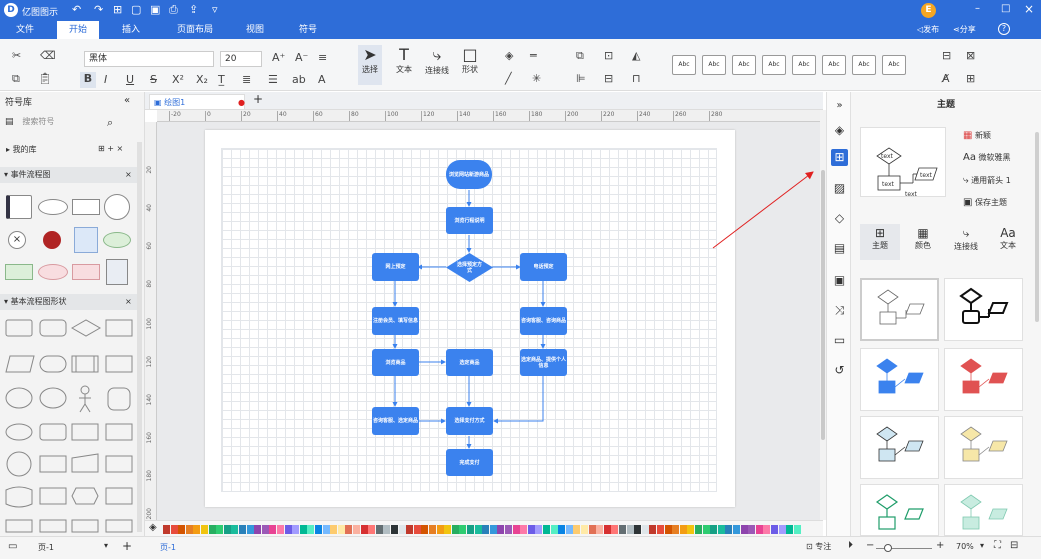 Image resolution: width=1041 pixels, height=559 pixels. What do you see at coordinates (997, 545) in the screenshot?
I see `fit-page-icon: ⛶` at bounding box center [997, 545].